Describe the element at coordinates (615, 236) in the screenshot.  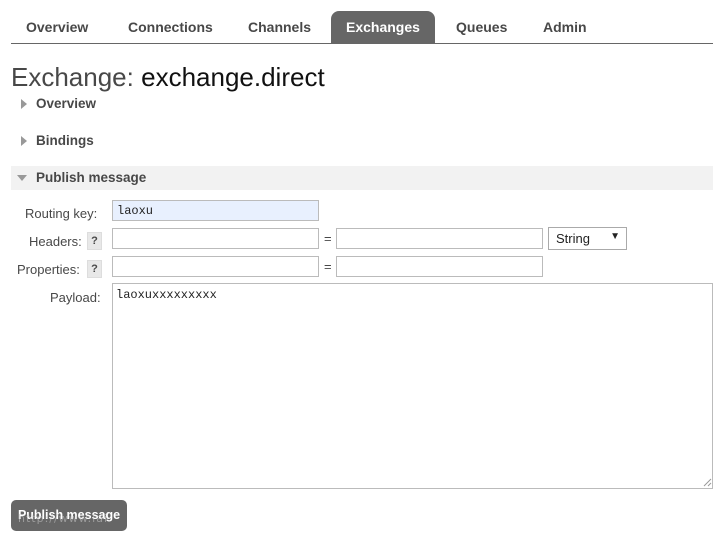
I see `dropdown-arrow-icon: ▼` at that location.